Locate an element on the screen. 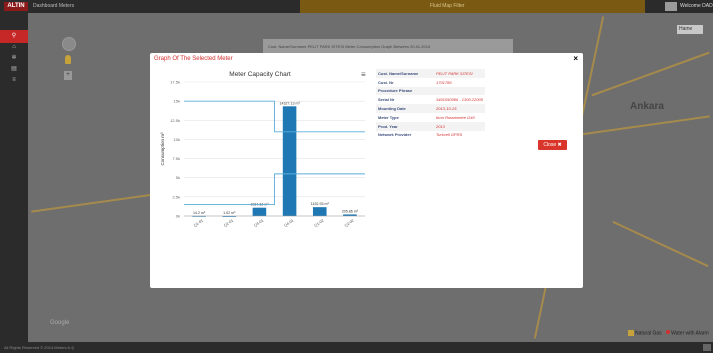 This screenshot has height=353, width=713. x-tick-label: Q2-02 is located at coordinates (349, 223).